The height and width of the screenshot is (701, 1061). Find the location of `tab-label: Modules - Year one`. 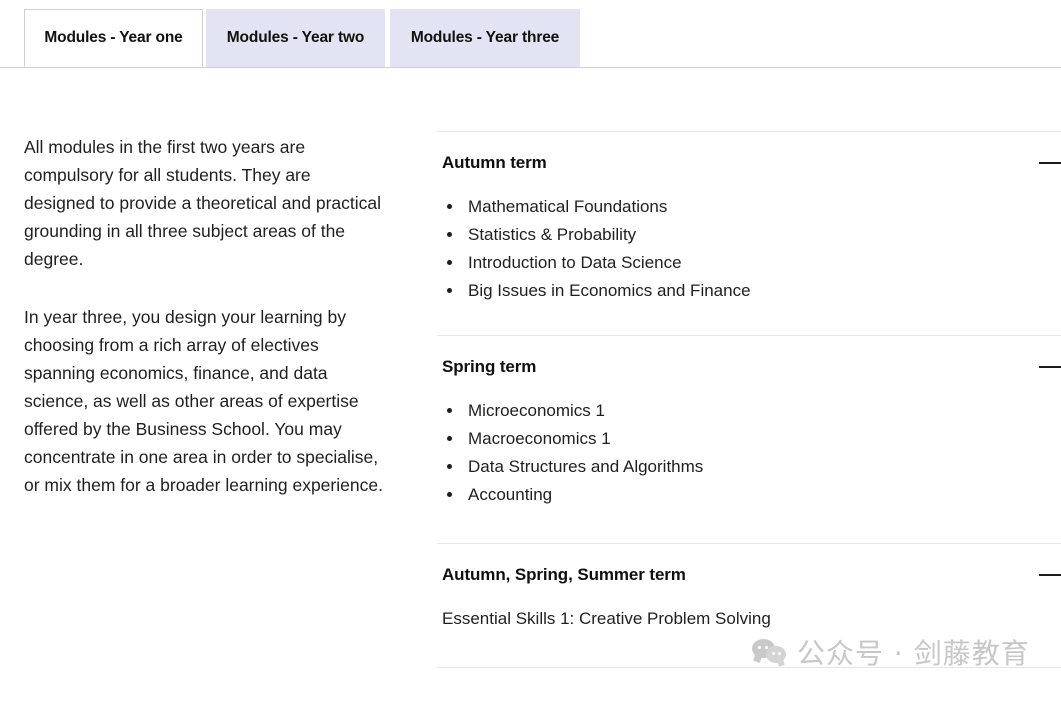

tab-label: Modules - Year one is located at coordinates (113, 37).